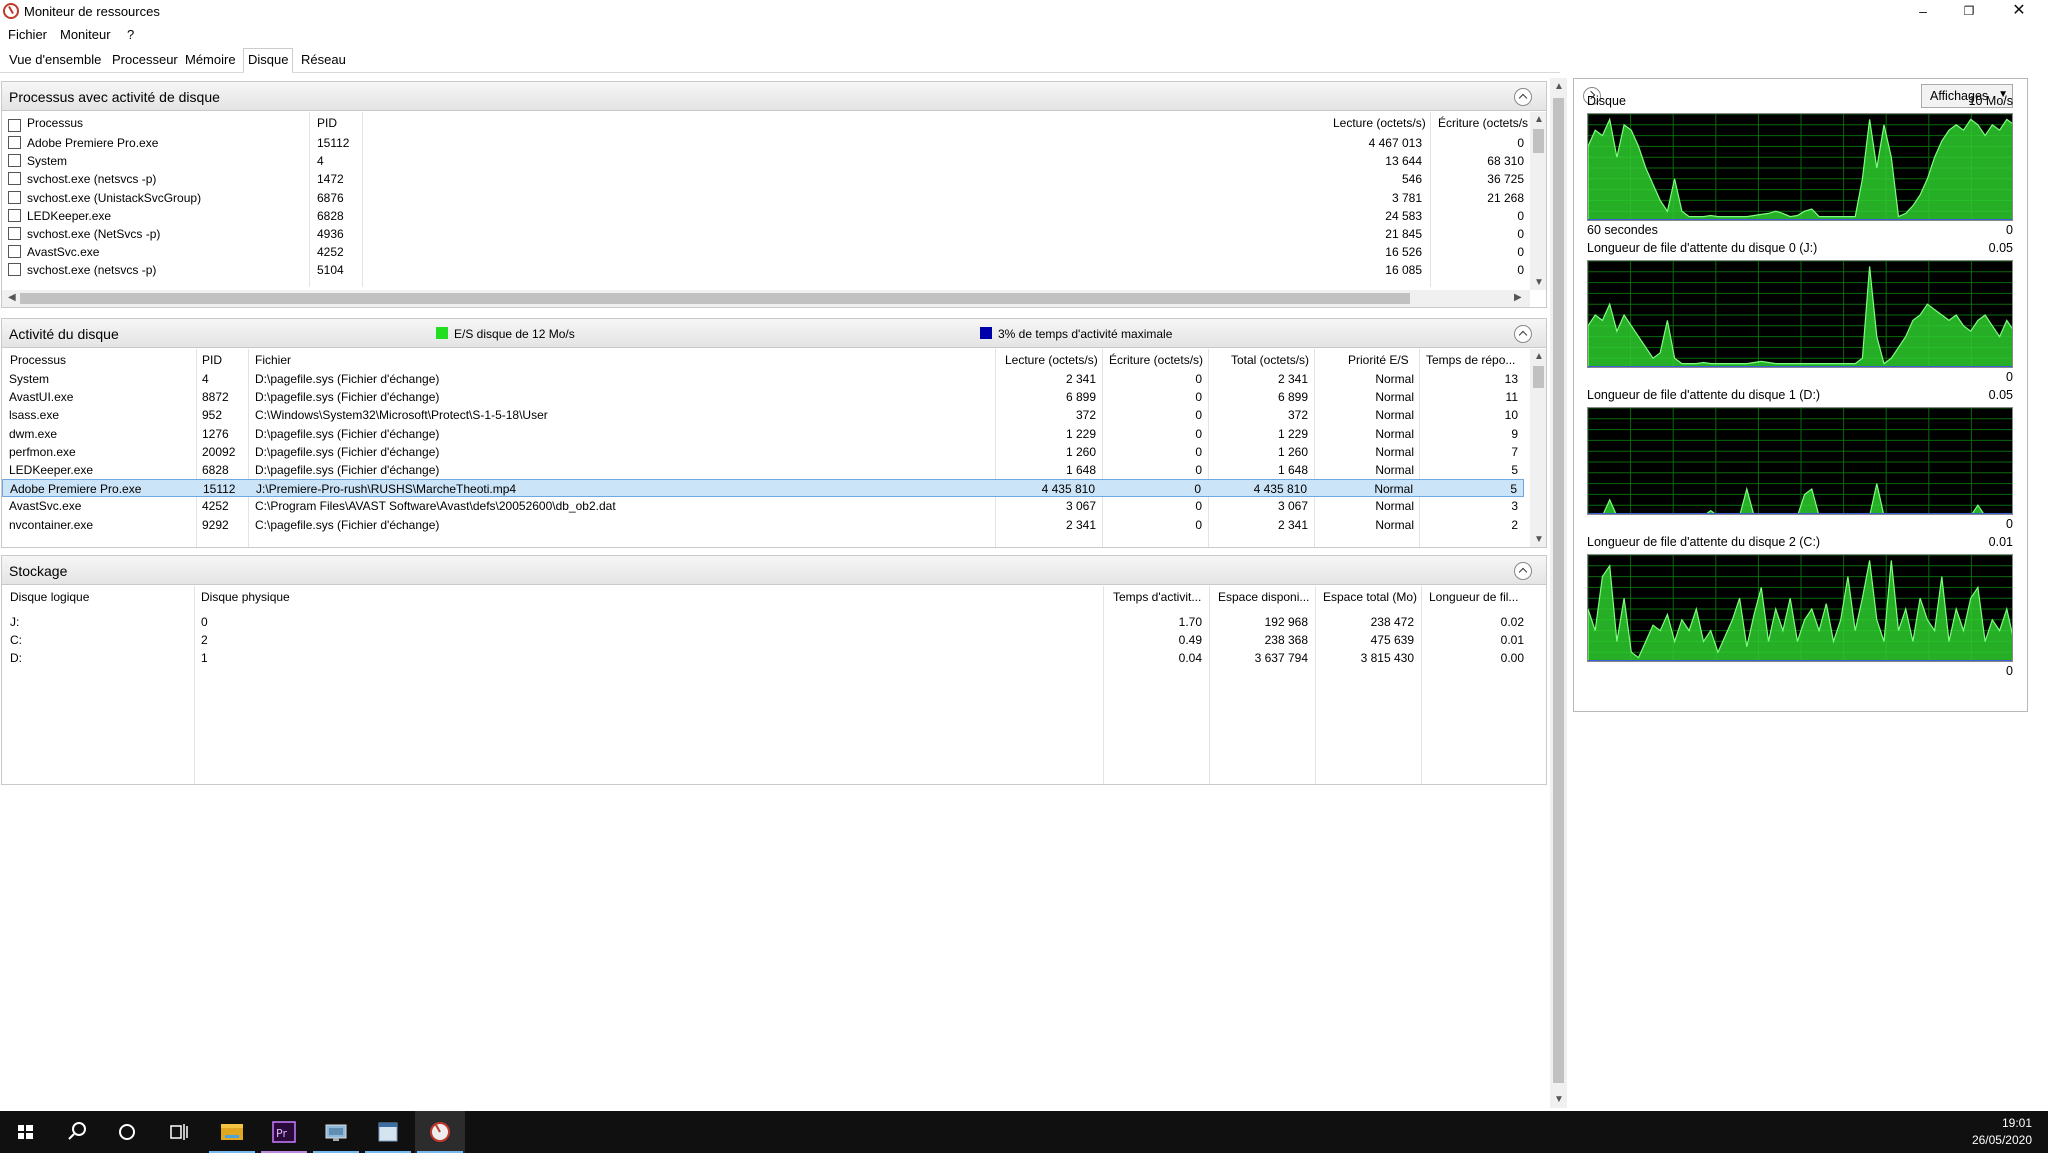 This screenshot has width=2048, height=1156. What do you see at coordinates (1393, 489) in the screenshot?
I see `io-priority: Normal` at bounding box center [1393, 489].